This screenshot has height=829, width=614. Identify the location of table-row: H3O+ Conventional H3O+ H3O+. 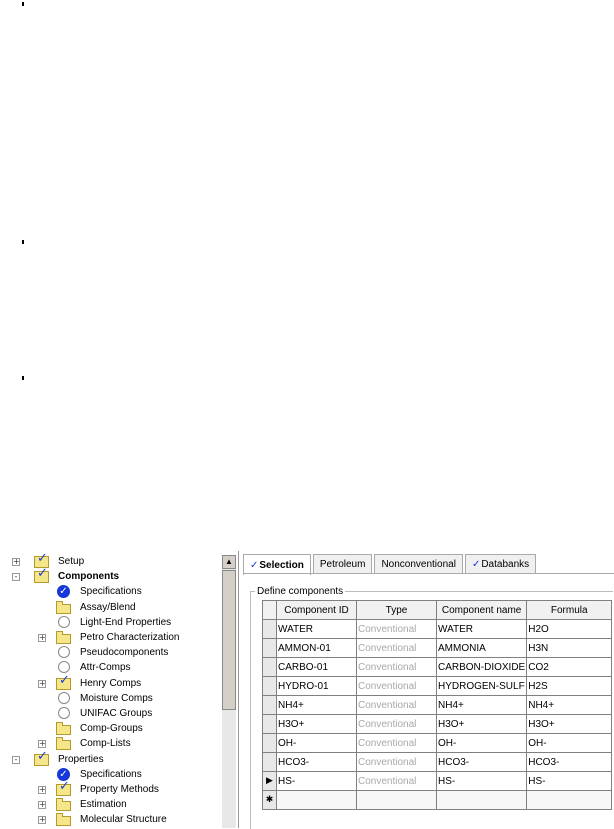
(437, 724).